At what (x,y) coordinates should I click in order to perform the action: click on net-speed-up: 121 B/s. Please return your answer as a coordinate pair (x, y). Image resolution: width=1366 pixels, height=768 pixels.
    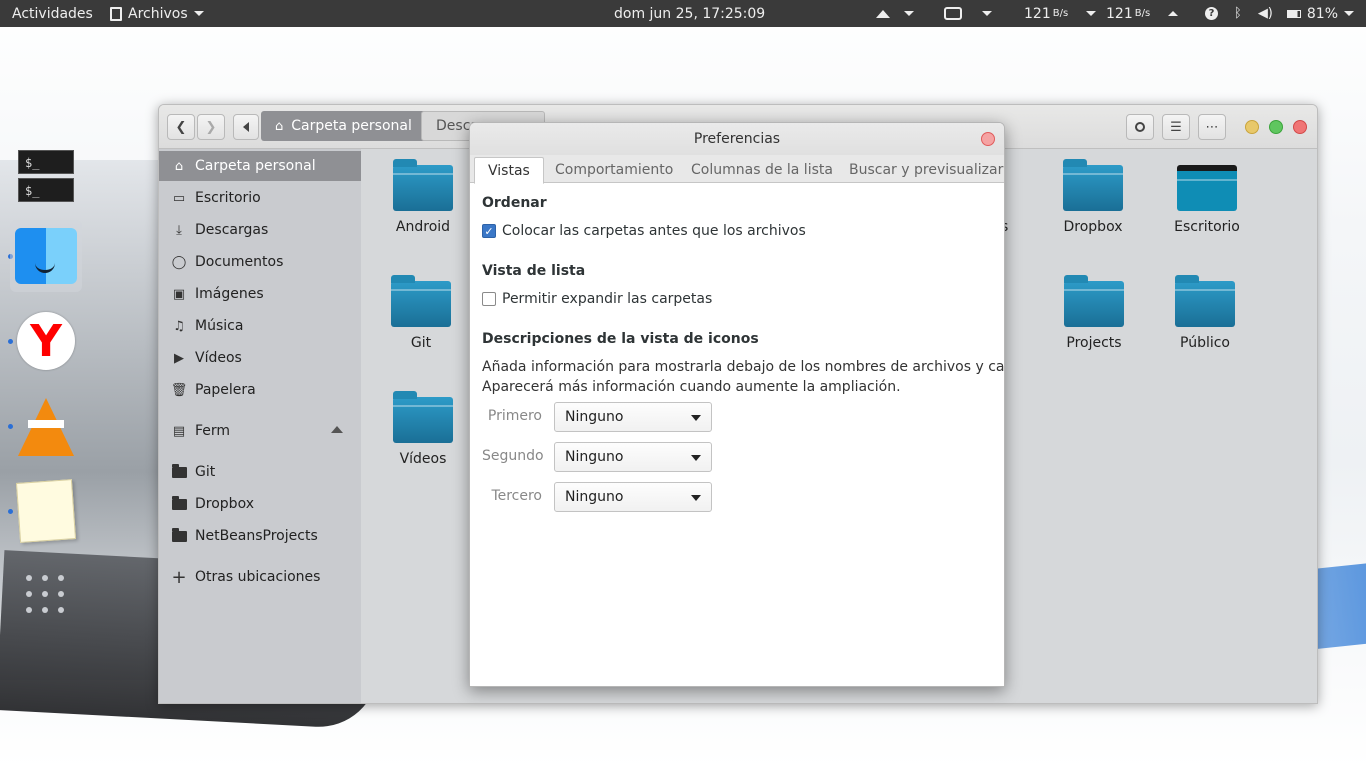
    Looking at the image, I should click on (1142, 13).